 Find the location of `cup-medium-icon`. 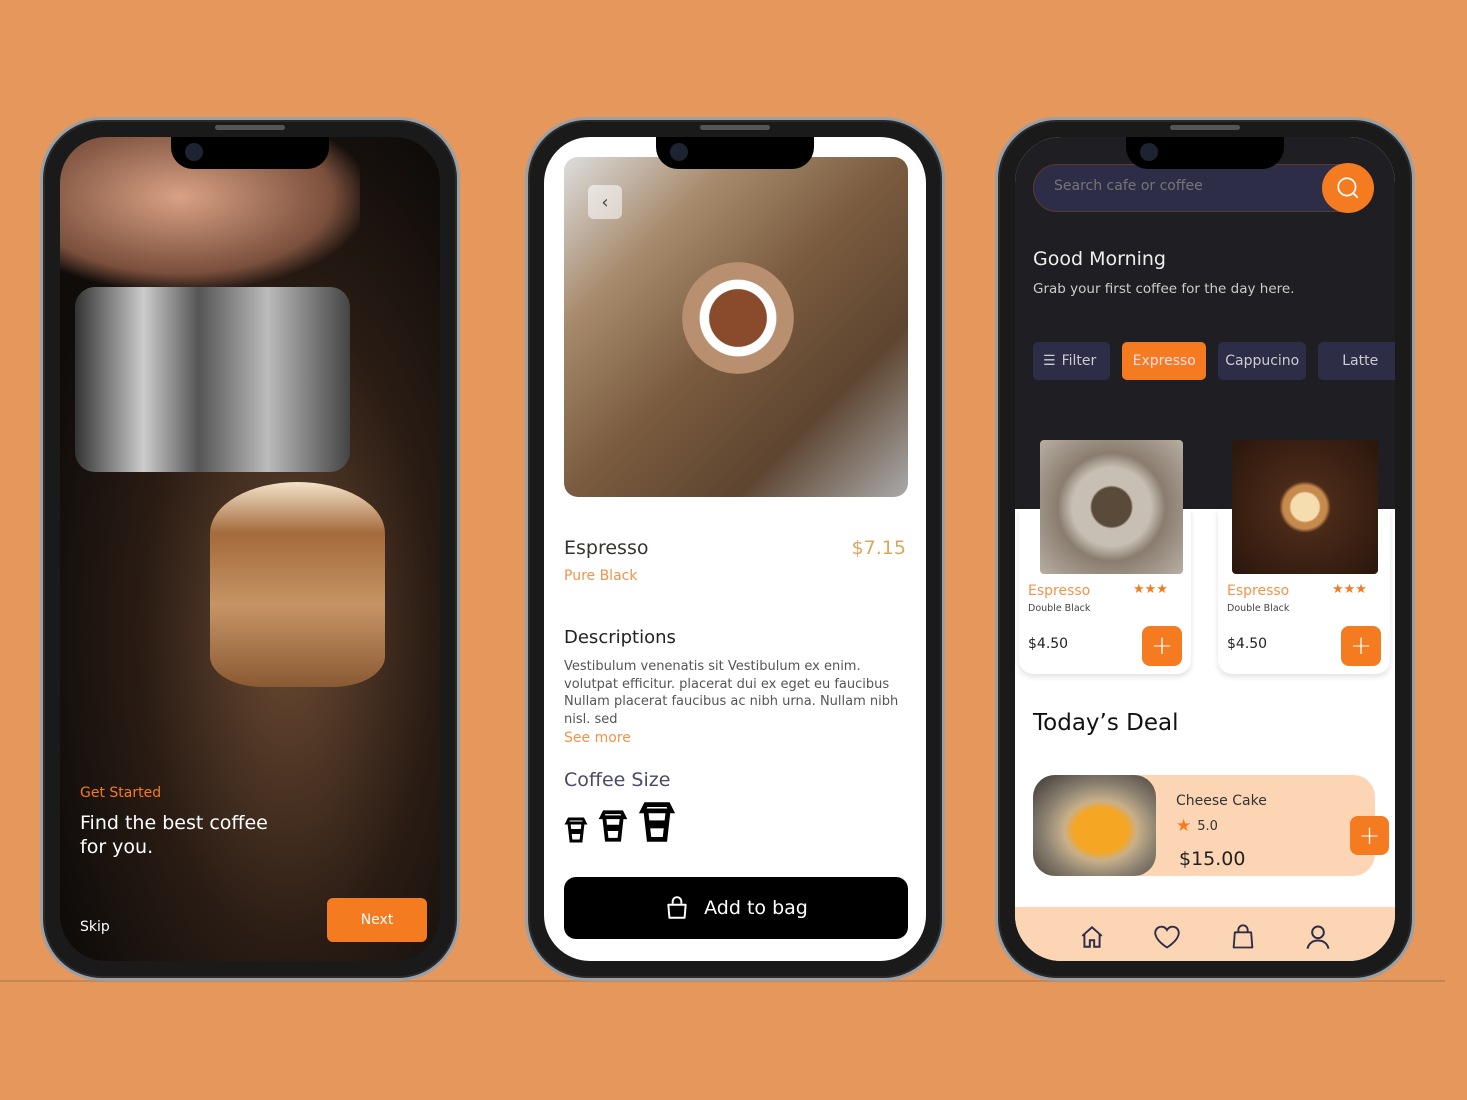

cup-medium-icon is located at coordinates (613, 826).